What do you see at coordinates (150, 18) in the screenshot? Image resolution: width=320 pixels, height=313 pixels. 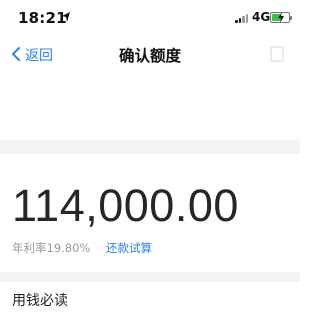 I see `status-bar: 18:21 4G` at bounding box center [150, 18].